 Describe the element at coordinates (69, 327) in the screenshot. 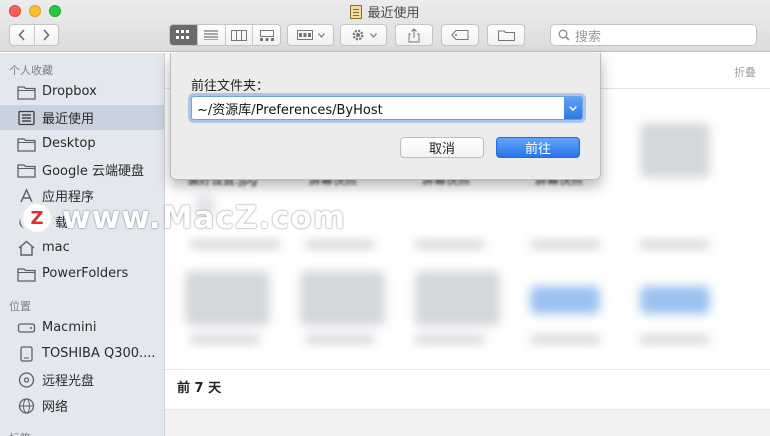

I see `sidebar-item-label: Macmini` at that location.